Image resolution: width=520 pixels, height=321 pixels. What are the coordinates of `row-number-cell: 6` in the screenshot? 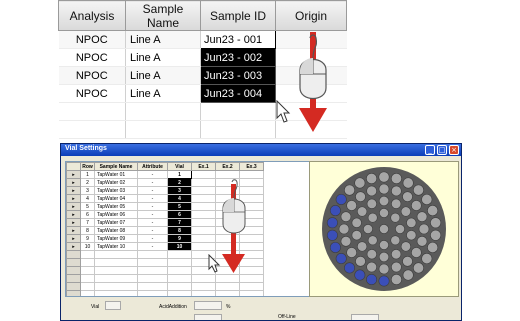 It's located at (87, 214).